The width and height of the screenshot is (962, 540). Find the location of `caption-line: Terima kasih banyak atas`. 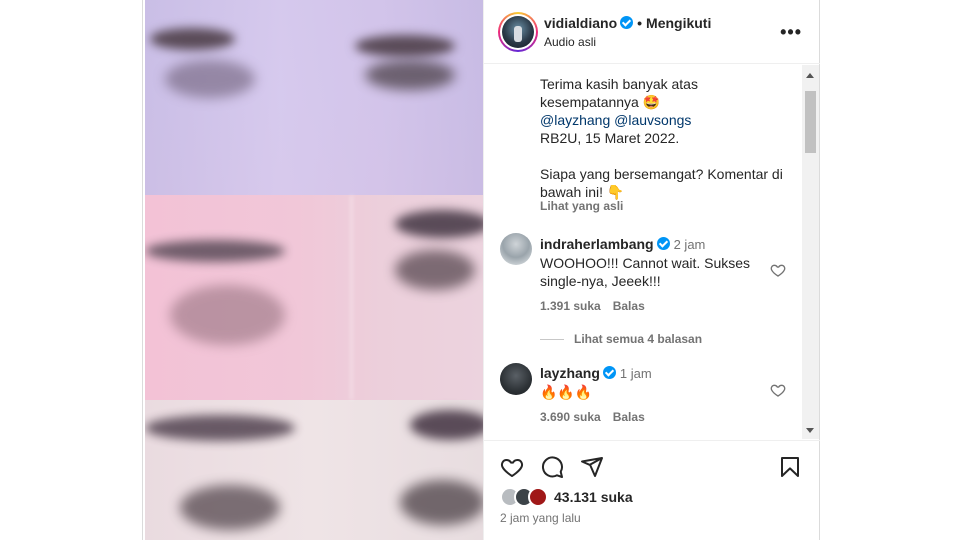

caption-line: Terima kasih banyak atas is located at coordinates (619, 84).